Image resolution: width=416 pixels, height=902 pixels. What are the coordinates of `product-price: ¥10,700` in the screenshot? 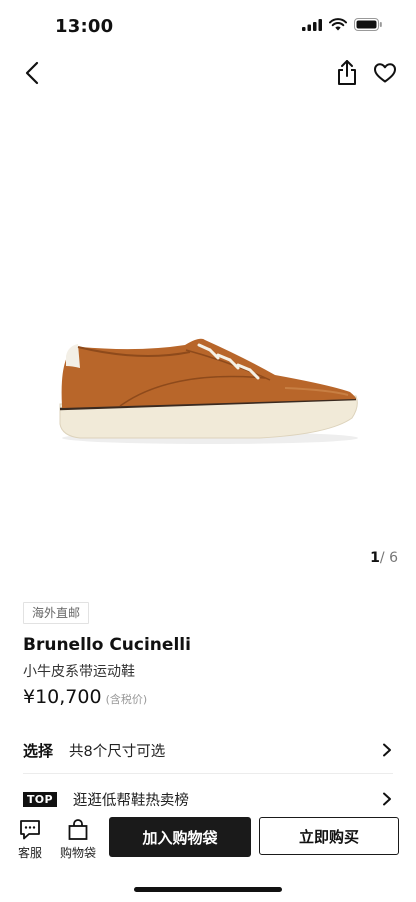 It's located at (62, 697).